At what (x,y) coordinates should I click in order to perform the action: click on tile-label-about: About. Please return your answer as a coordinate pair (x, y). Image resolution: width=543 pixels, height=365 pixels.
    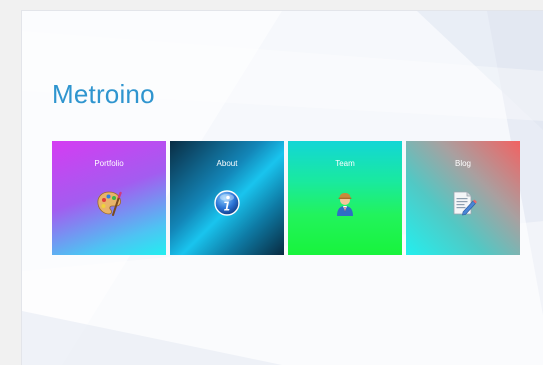
    Looking at the image, I should click on (227, 163).